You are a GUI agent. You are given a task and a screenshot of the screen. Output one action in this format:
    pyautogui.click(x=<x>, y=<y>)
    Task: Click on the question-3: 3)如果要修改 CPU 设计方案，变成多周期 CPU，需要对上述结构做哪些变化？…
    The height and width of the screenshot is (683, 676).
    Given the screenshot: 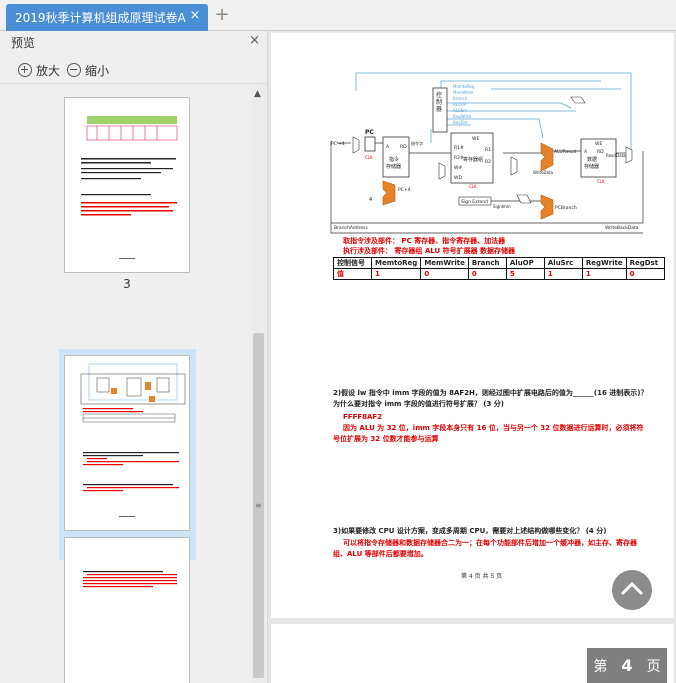 What is the action you would take?
    pyautogui.click(x=470, y=531)
    